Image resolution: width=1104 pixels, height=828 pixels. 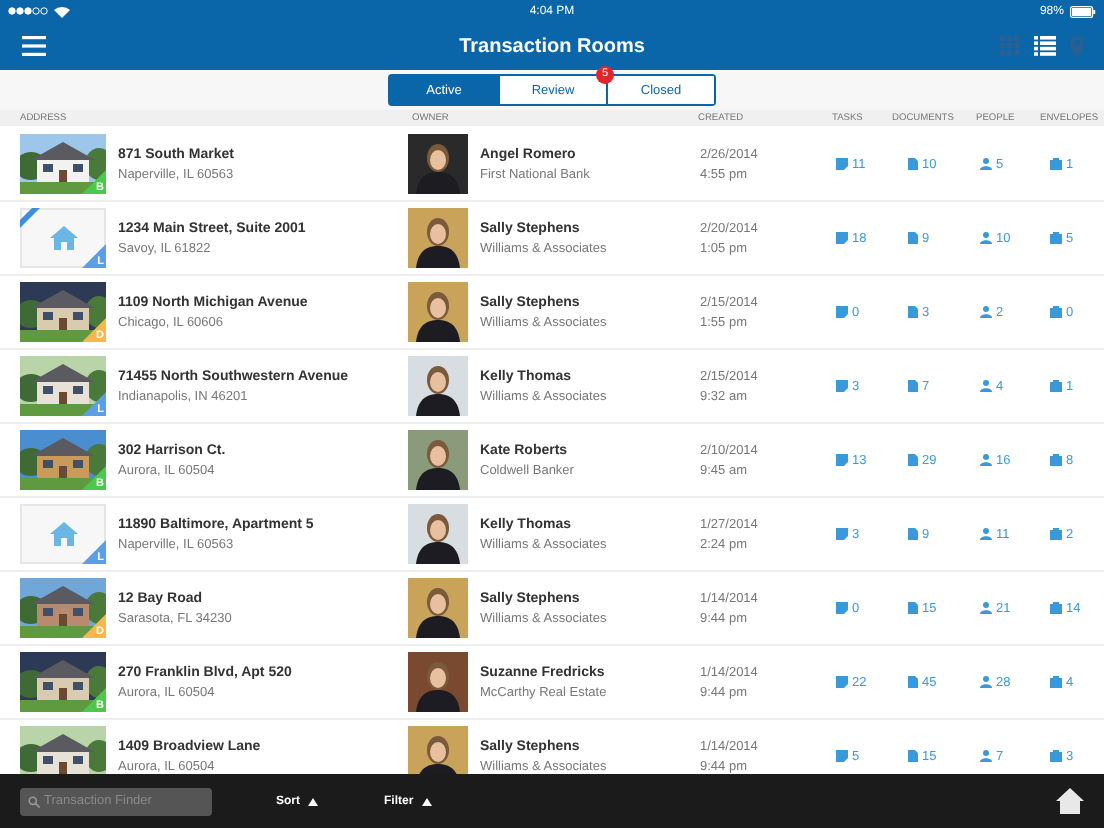 What do you see at coordinates (34, 46) in the screenshot?
I see `menu-icon` at bounding box center [34, 46].